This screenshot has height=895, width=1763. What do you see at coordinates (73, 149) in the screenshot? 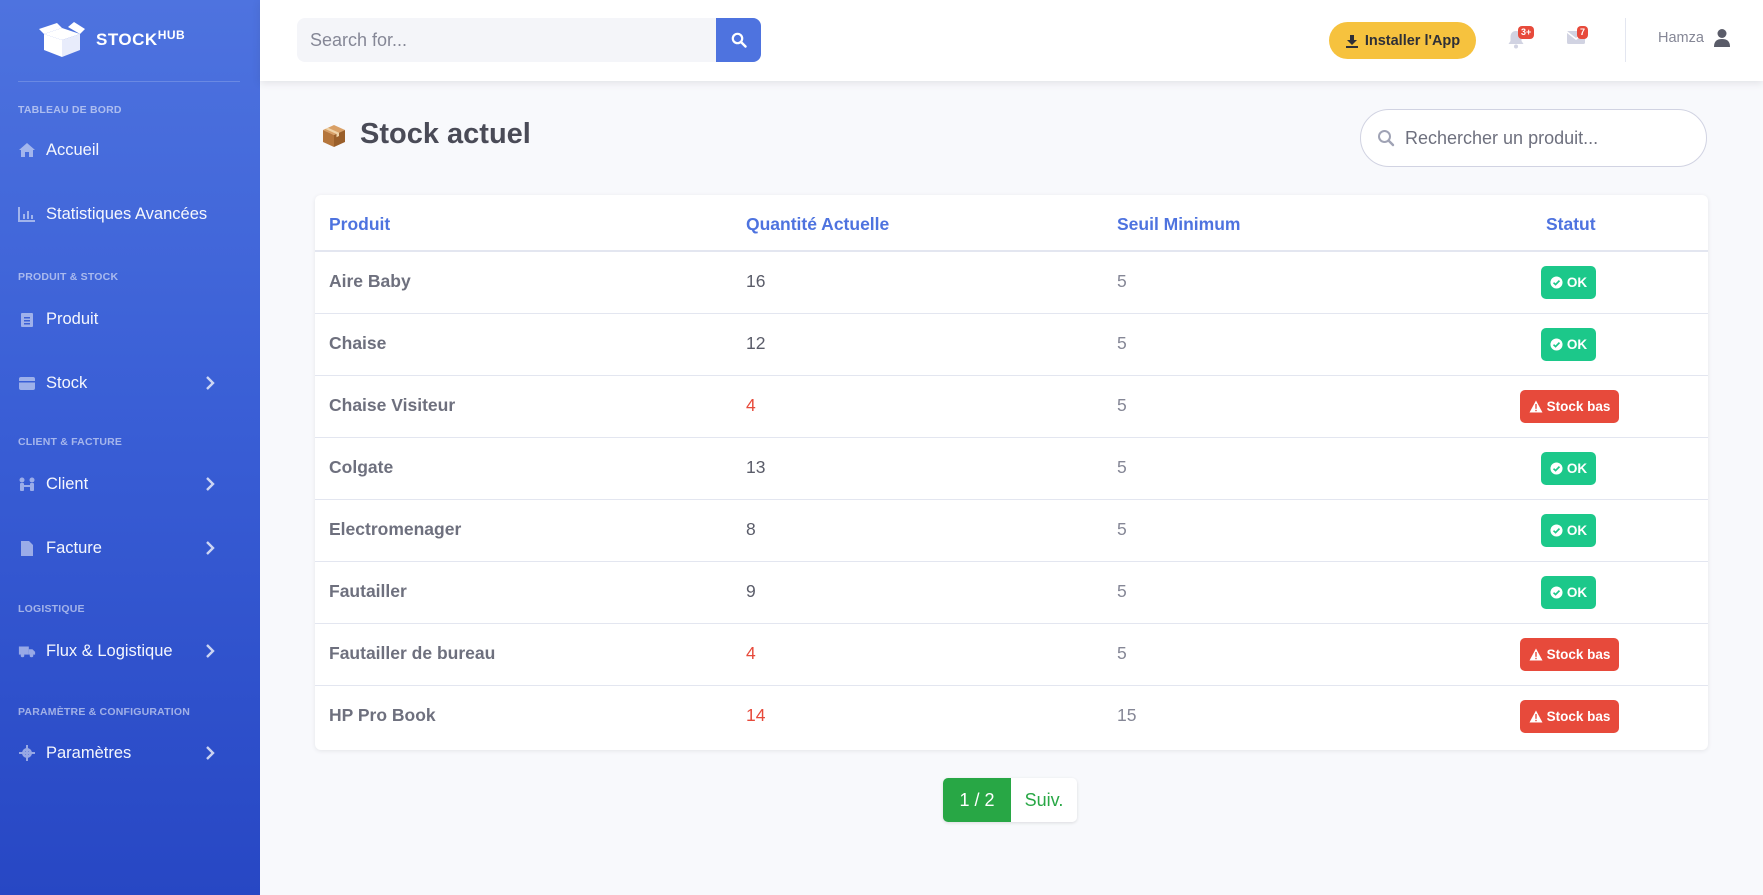
I see `sidebar-item-label: Accueil` at bounding box center [73, 149].